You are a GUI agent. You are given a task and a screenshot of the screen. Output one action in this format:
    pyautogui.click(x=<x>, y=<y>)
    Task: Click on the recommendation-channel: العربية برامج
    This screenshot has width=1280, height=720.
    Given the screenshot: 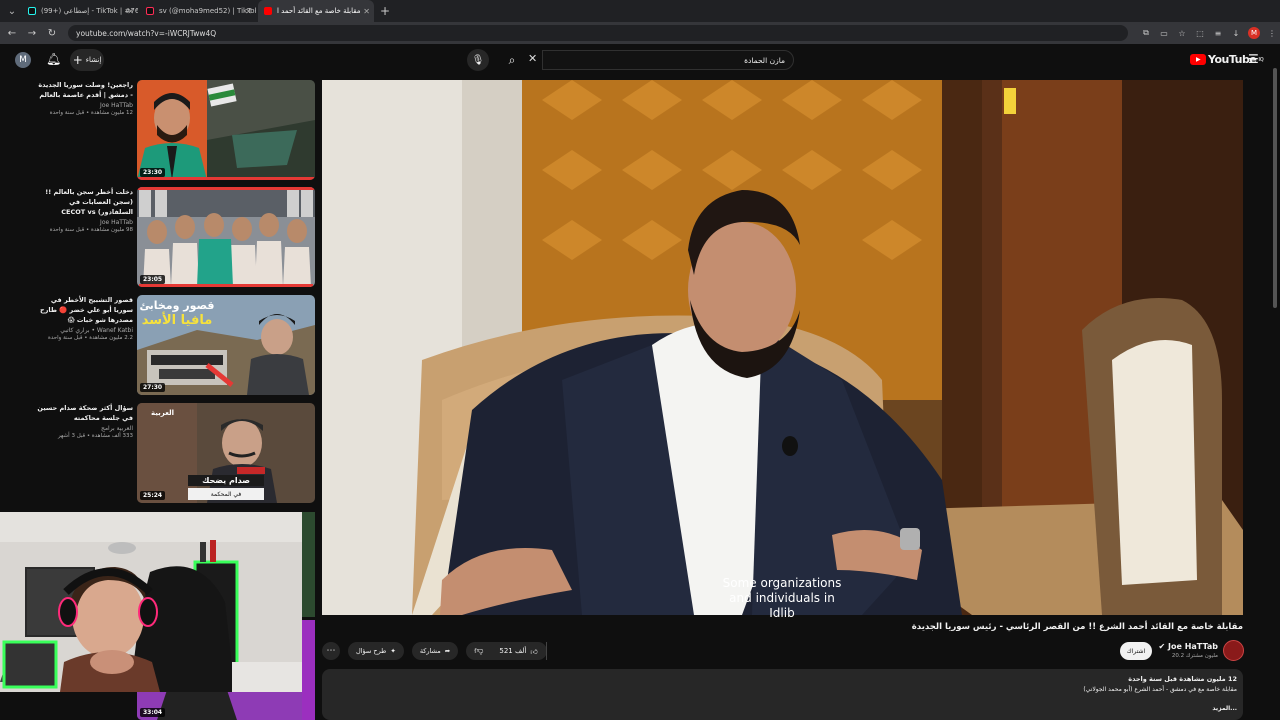 What is the action you would take?
    pyautogui.click(x=84, y=428)
    